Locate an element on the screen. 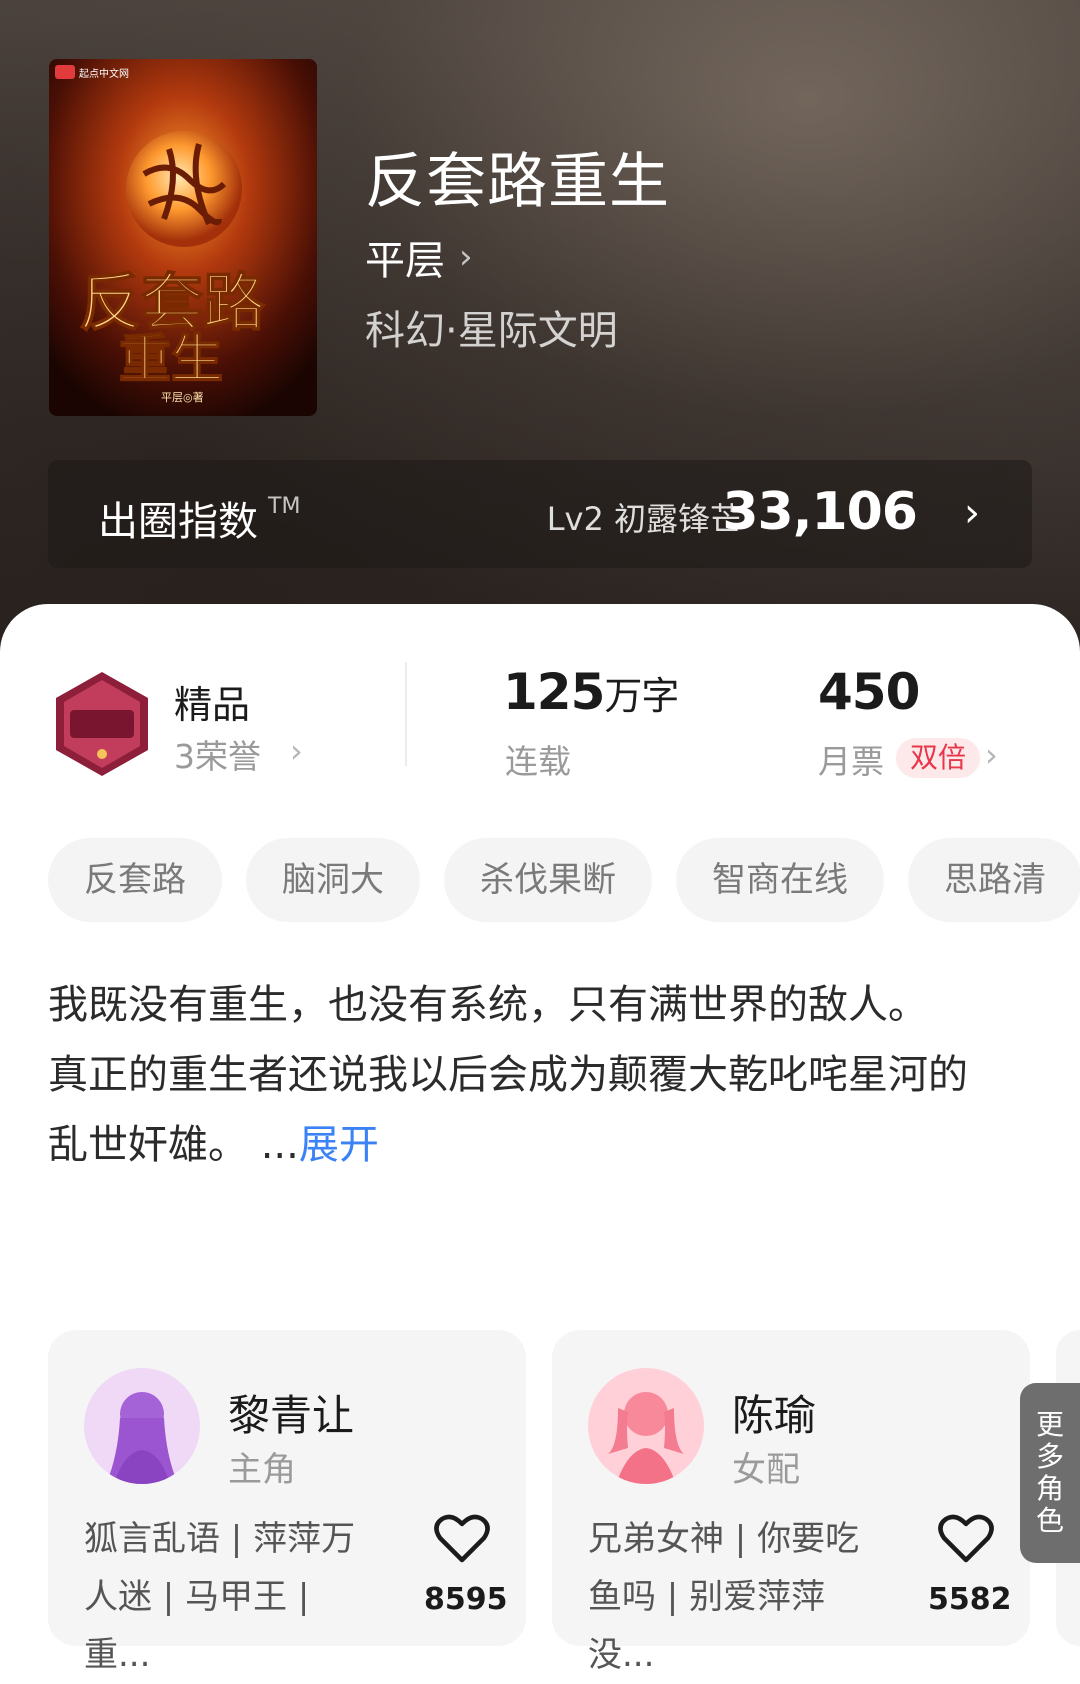 Image resolution: width=1080 pixels, height=1684 pixels. popularity-index-label: 出圈指数 is located at coordinates (178, 522).